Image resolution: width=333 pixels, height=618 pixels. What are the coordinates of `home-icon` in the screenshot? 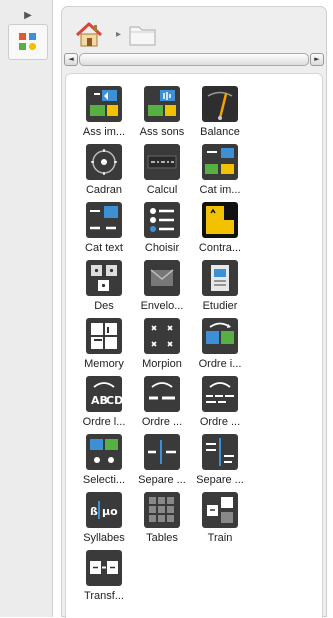 It's located at (89, 37).